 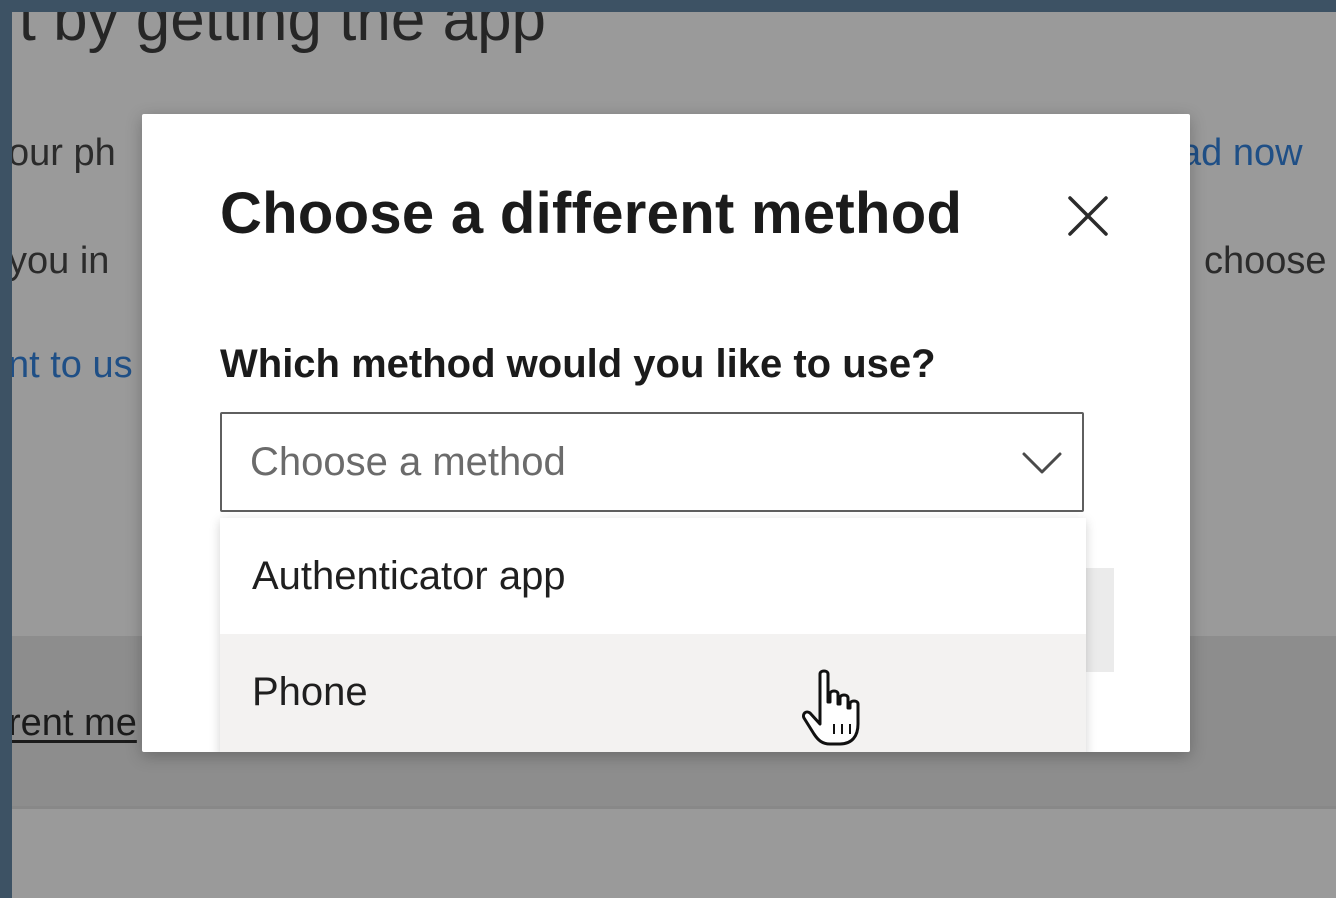 What do you see at coordinates (652, 462) in the screenshot?
I see `method-select: Choose a method` at bounding box center [652, 462].